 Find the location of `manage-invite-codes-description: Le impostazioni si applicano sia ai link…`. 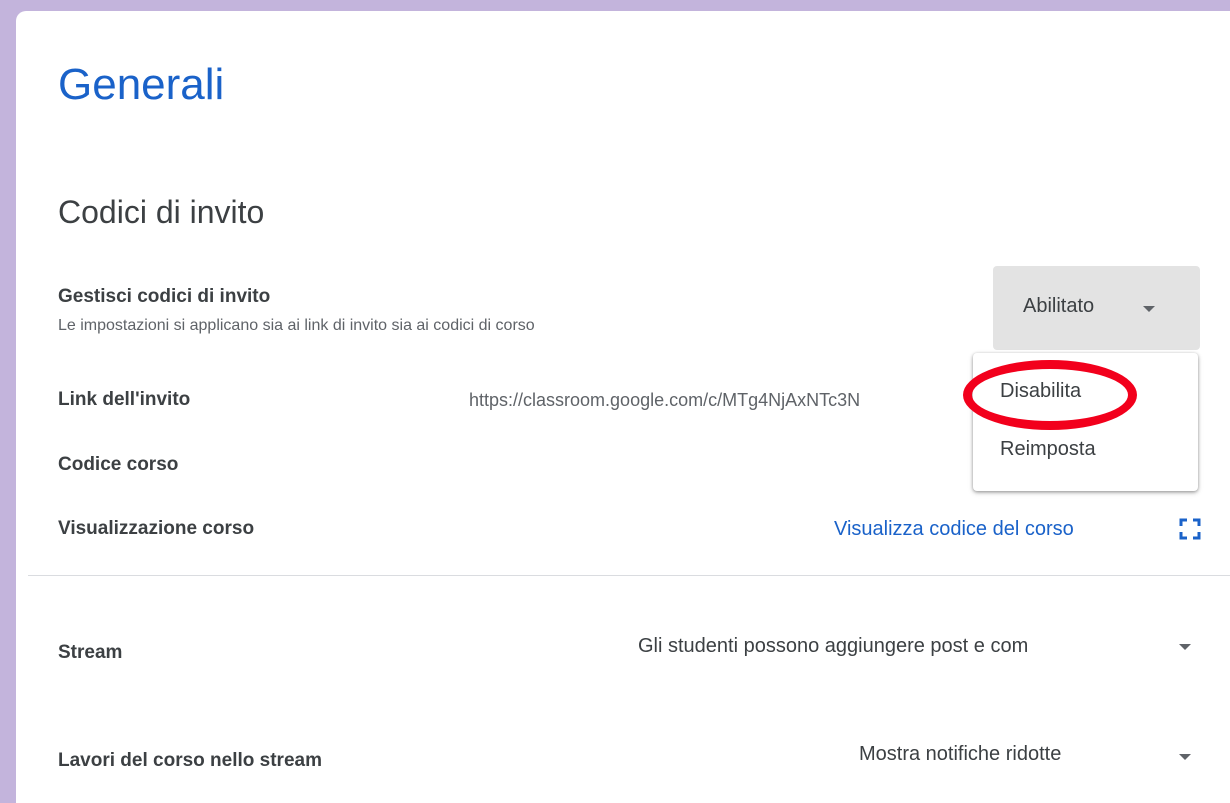

manage-invite-codes-description: Le impostazioni si applicano sia ai link… is located at coordinates (296, 325).